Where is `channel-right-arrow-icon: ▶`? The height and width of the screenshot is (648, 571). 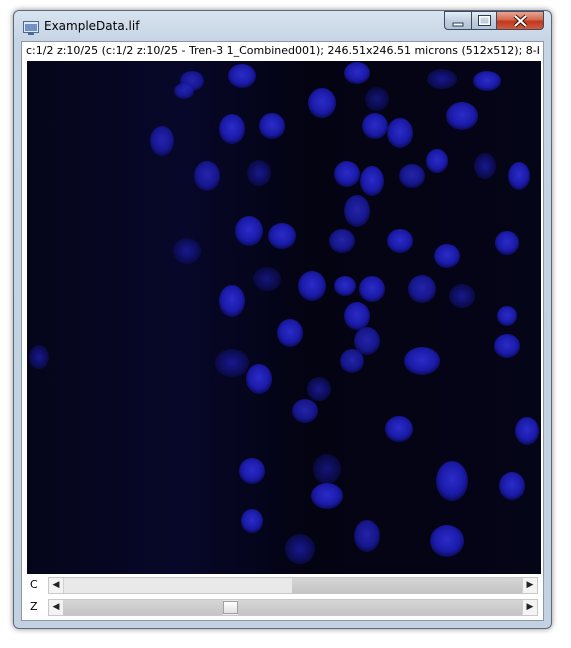 channel-right-arrow-icon: ▶ is located at coordinates (529, 585).